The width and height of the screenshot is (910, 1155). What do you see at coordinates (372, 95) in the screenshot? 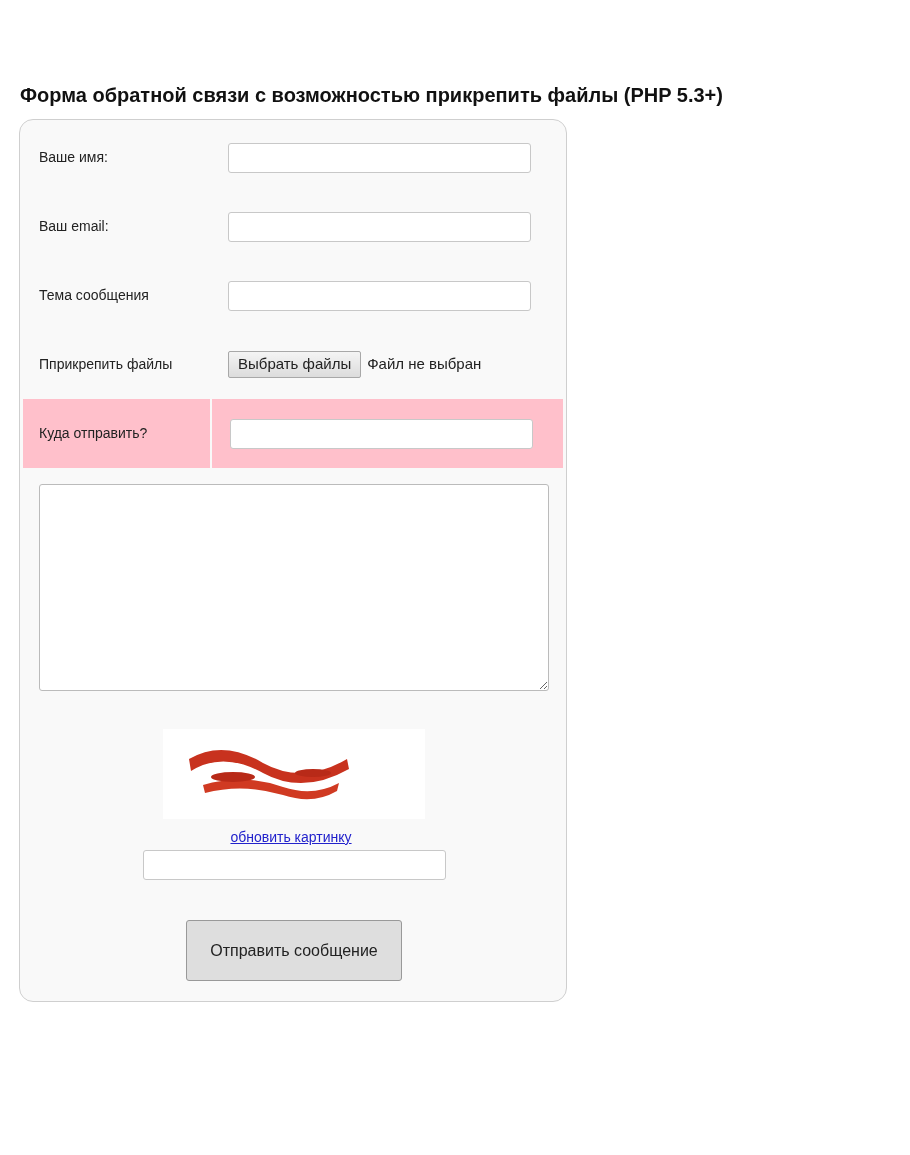
I see `page-title: Форма обратной связи с возможностью прикрепить файлы (PHP 5.3+)` at bounding box center [372, 95].